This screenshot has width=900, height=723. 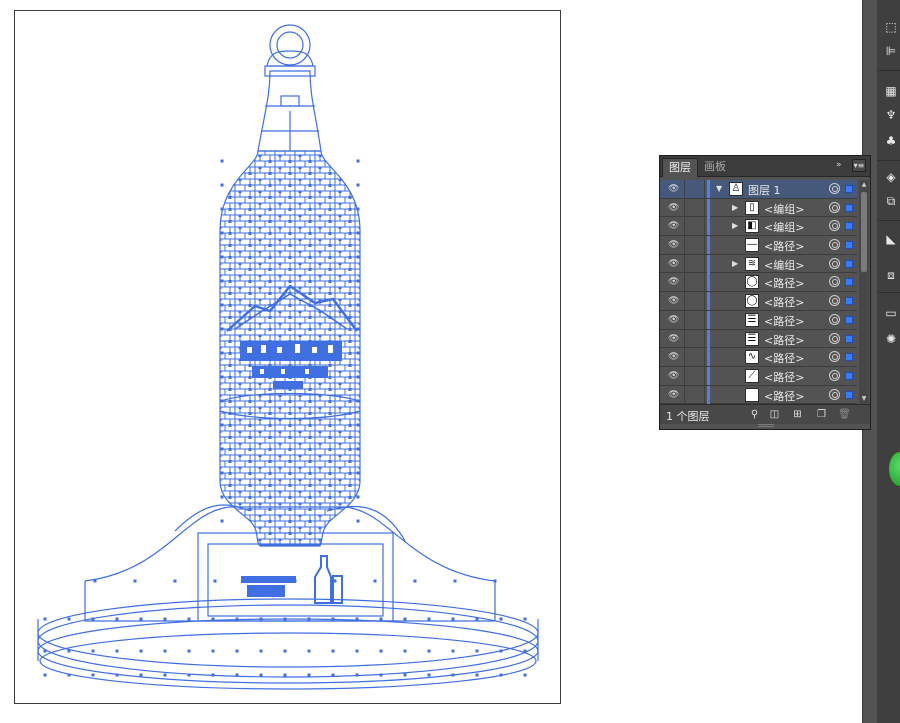 I want to click on layer-row: 👁 ― <路径>, so click(x=758, y=245).